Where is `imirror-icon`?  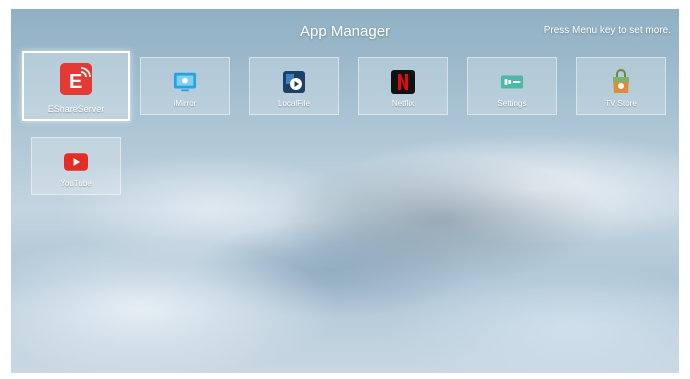
imirror-icon is located at coordinates (185, 82).